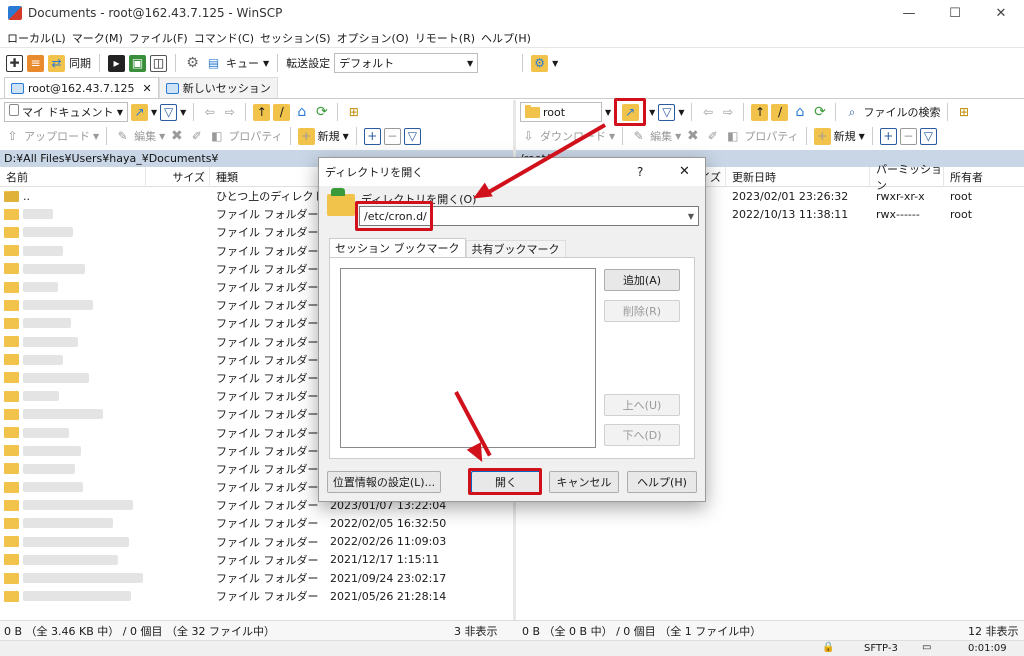 The width and height of the screenshot is (1024, 656). Describe the element at coordinates (640, 172) in the screenshot. I see `dialog-help-button: ?` at that location.